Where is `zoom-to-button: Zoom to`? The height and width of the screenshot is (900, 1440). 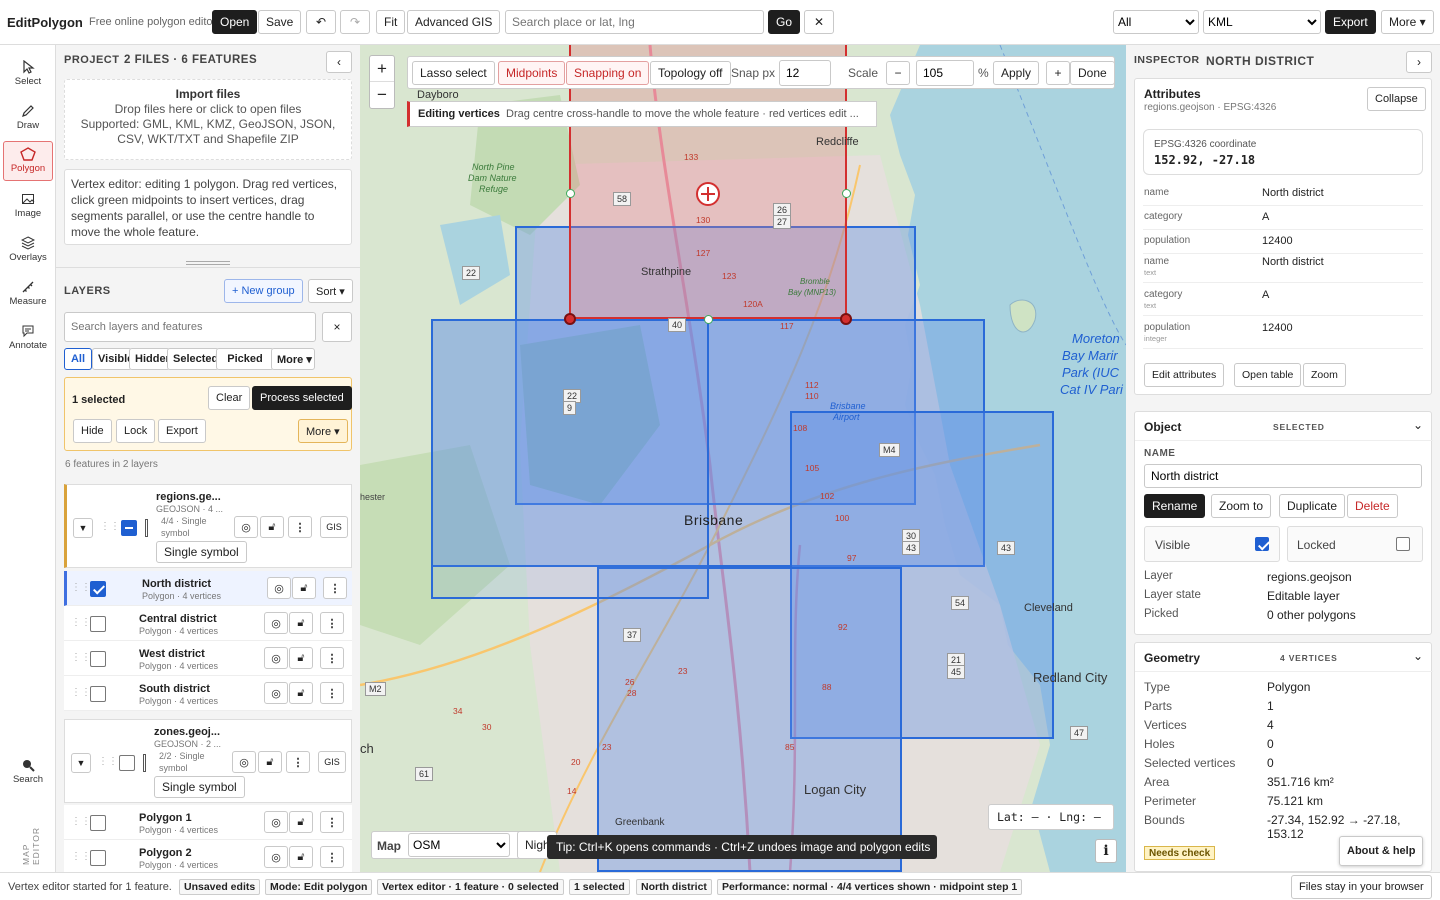
zoom-to-button: Zoom to is located at coordinates (1241, 506).